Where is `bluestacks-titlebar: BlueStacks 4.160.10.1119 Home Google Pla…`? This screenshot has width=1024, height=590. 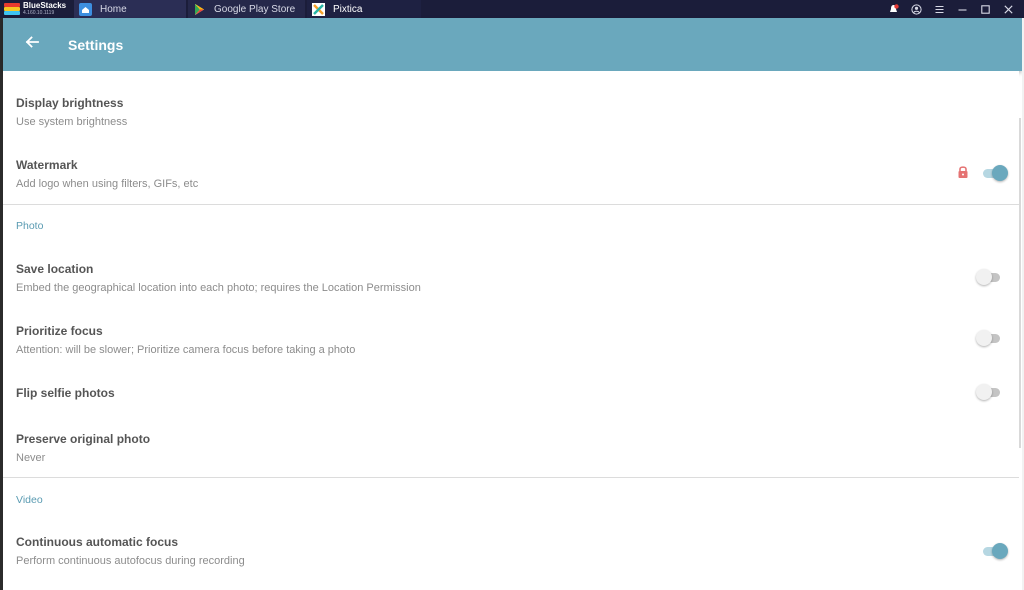
bluestacks-titlebar: BlueStacks 4.160.10.1119 Home Google Pla… is located at coordinates (512, 9).